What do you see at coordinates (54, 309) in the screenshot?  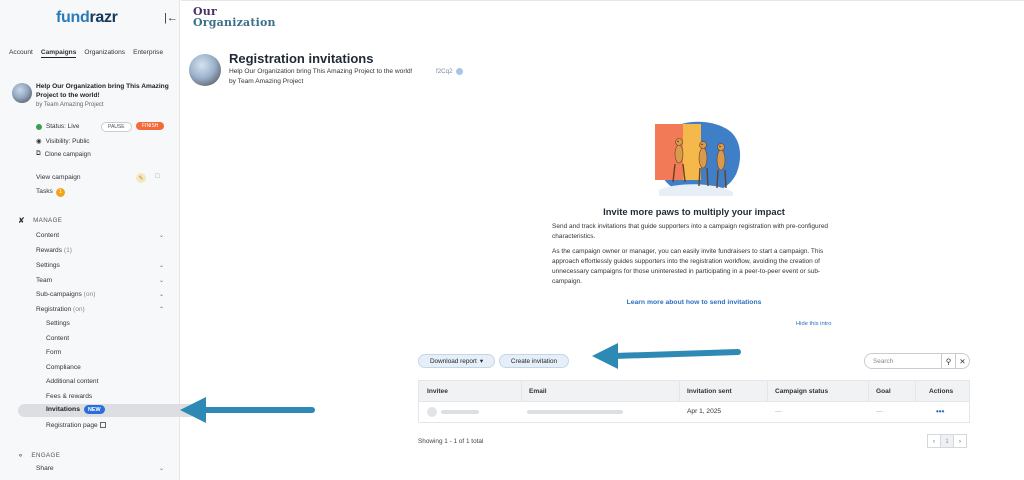 I see `menu-registration-label: Registration` at bounding box center [54, 309].